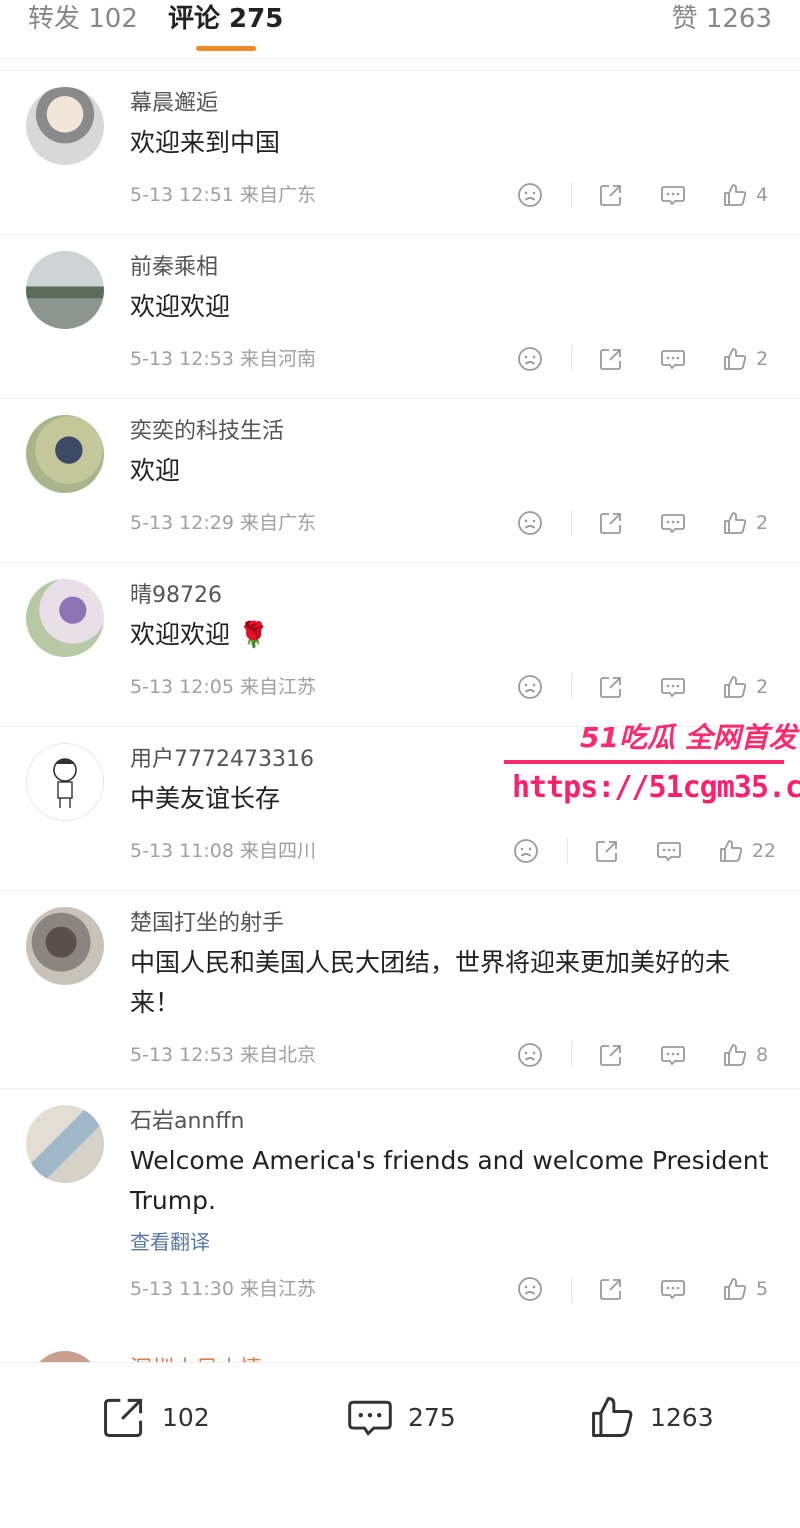 The height and width of the screenshot is (1528, 800). I want to click on like-count: 4, so click(762, 195).